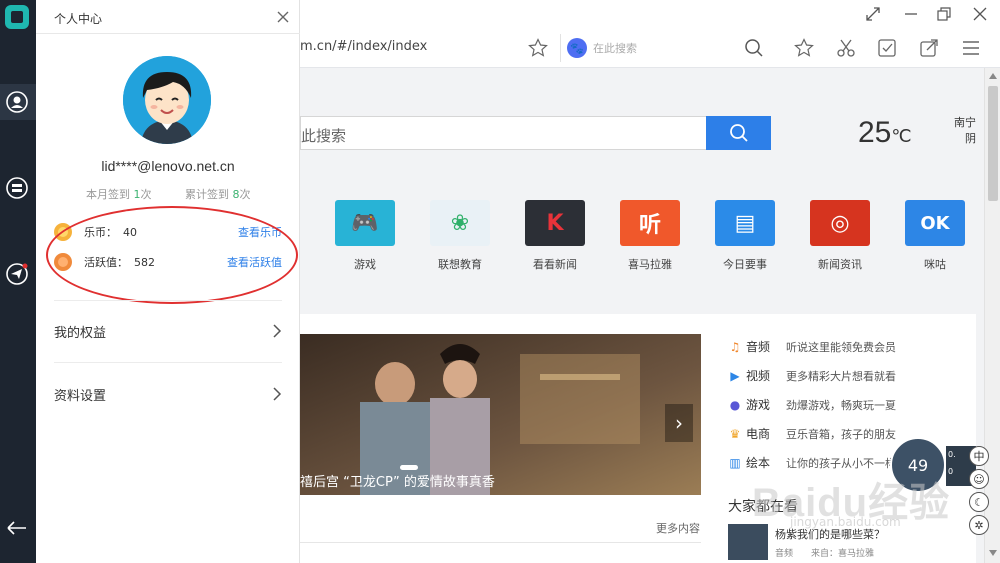  What do you see at coordinates (979, 502) in the screenshot?
I see `moon-icon: ☾` at bounding box center [979, 502].